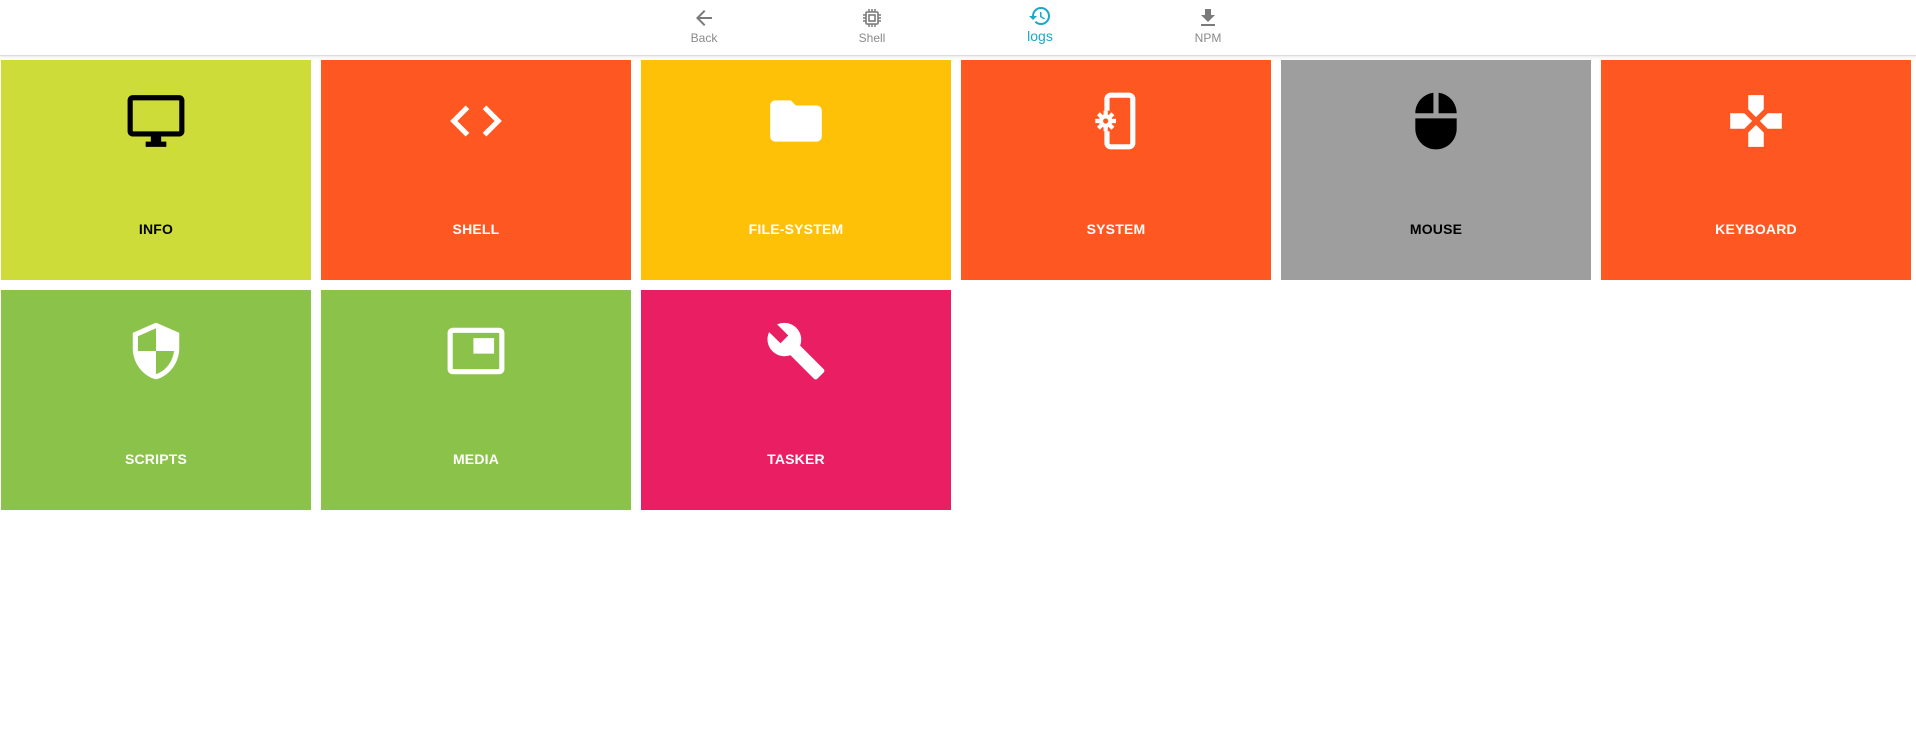  Describe the element at coordinates (1436, 229) in the screenshot. I see `tile-mouse-label: MOUSE` at that location.